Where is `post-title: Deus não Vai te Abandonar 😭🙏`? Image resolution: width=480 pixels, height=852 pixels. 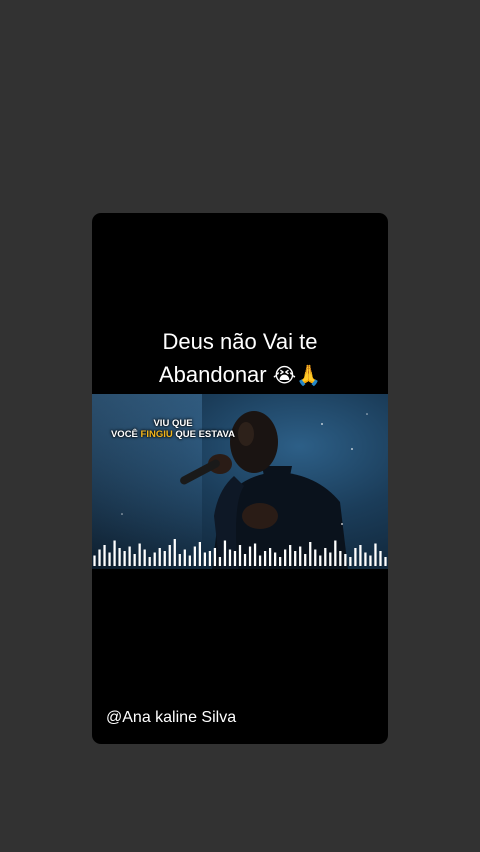 post-title: Deus não Vai te Abandonar 😭🙏 is located at coordinates (240, 358).